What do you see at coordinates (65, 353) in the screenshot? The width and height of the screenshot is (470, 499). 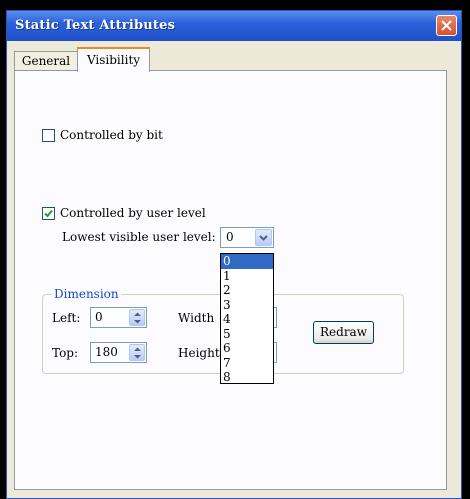 I see `top-label: Top:` at bounding box center [65, 353].